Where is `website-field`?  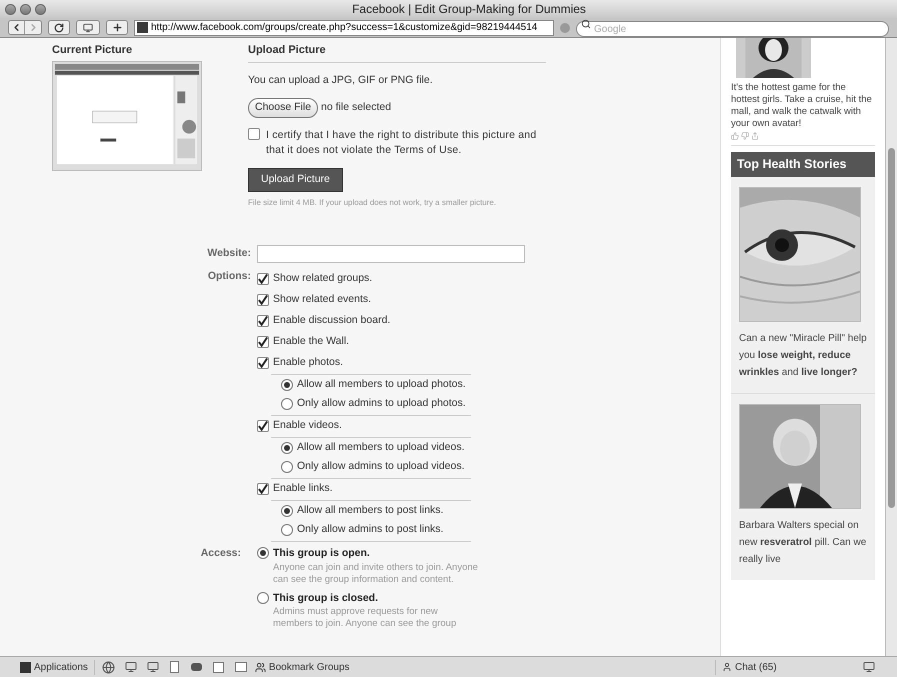
website-field is located at coordinates (391, 253).